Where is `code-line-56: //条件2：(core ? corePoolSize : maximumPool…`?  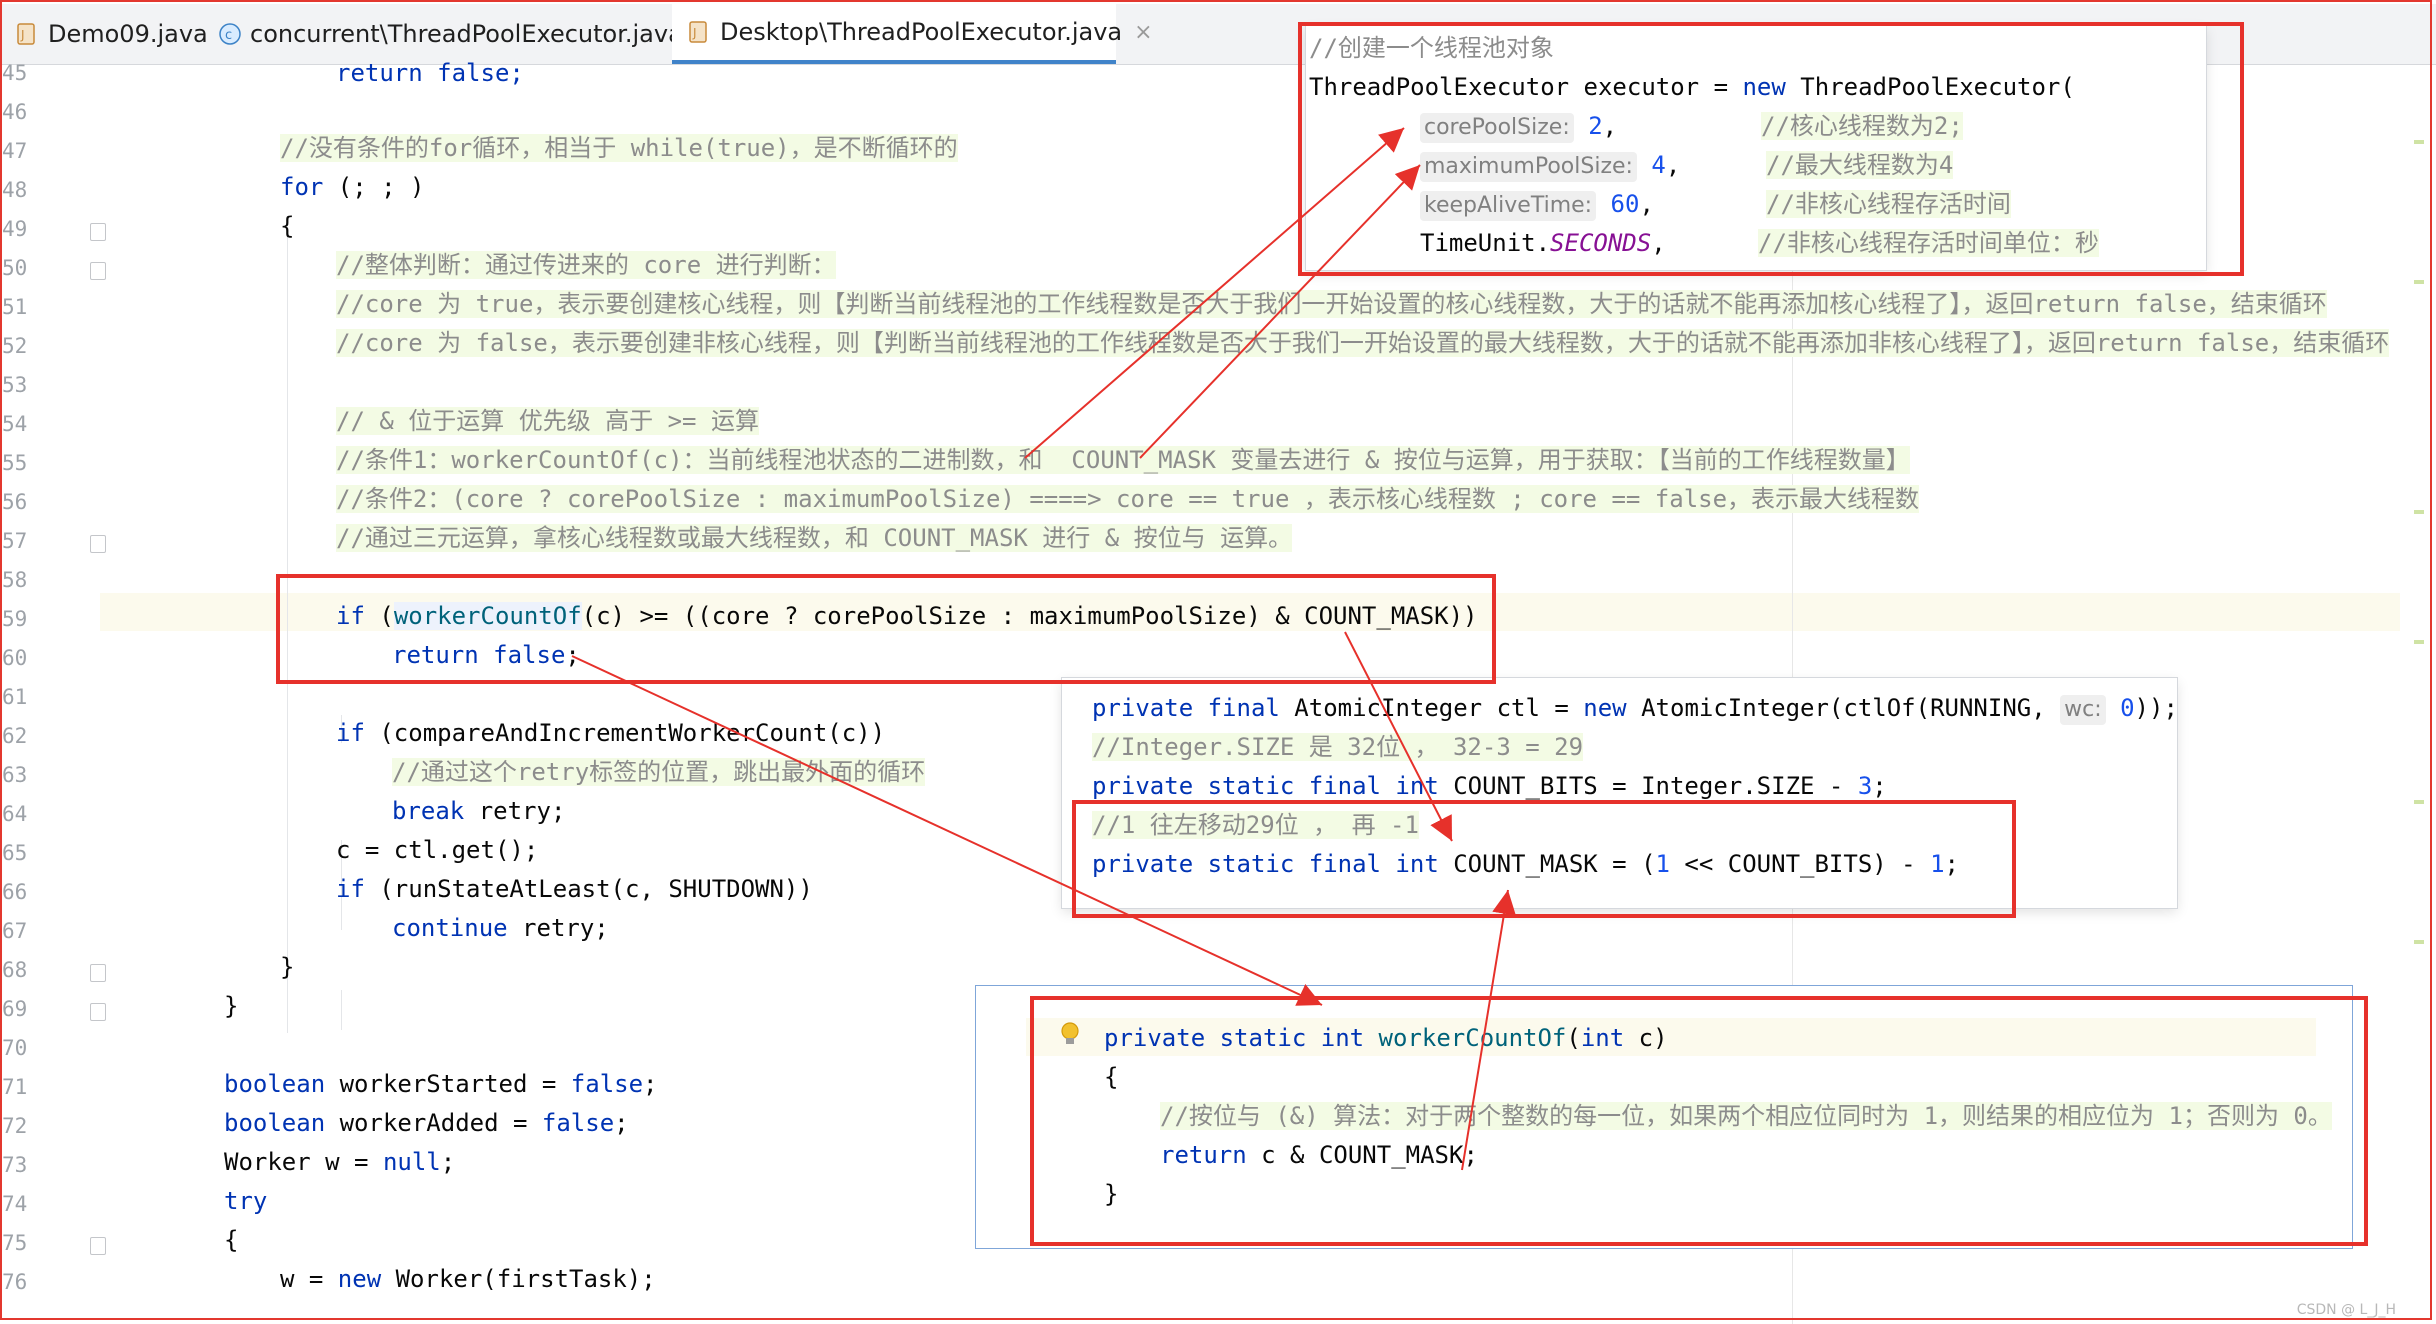 code-line-56: //条件2：(core ? corePoolSize : maximumPool… is located at coordinates (1128, 499).